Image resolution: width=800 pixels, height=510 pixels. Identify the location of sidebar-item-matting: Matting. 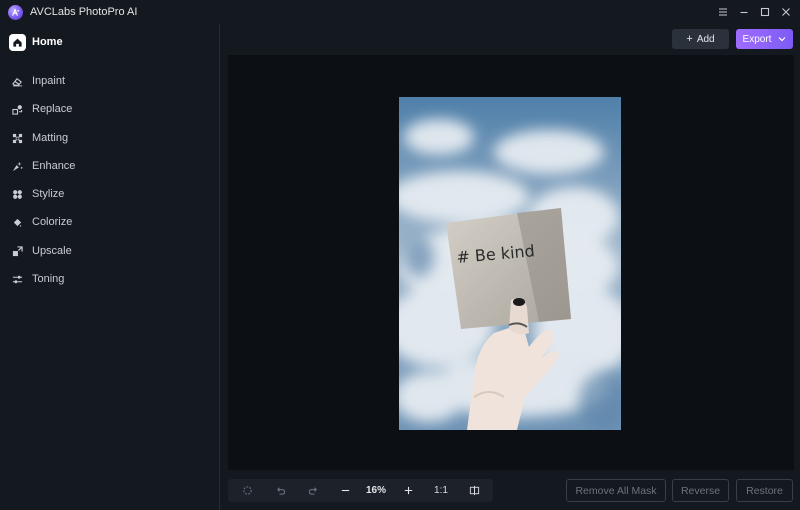
(40, 138).